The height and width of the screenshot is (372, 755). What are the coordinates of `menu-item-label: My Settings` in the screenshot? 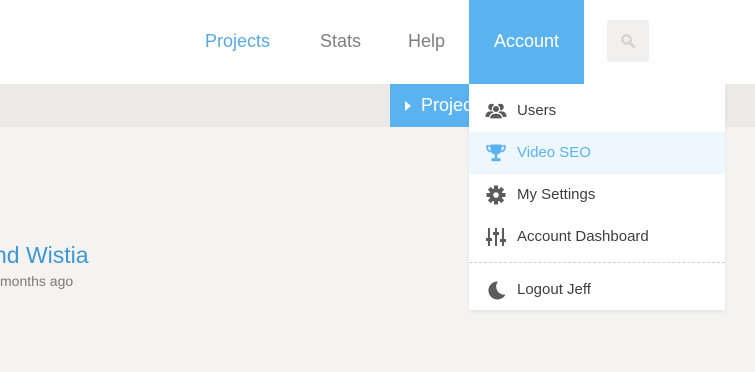 It's located at (556, 194).